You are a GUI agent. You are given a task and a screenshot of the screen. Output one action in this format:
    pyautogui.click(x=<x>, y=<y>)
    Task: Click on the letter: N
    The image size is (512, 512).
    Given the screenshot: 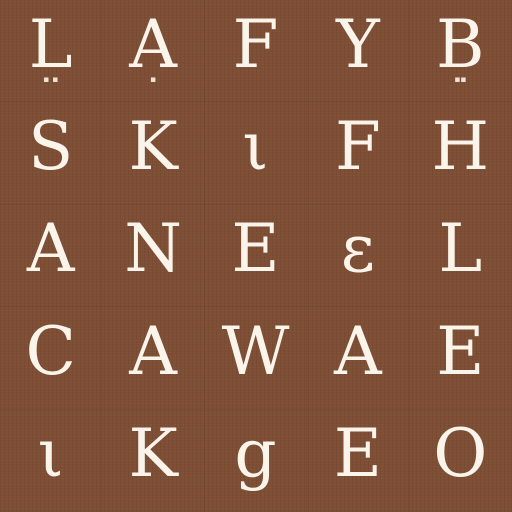 What is the action you would take?
    pyautogui.click(x=153, y=249)
    